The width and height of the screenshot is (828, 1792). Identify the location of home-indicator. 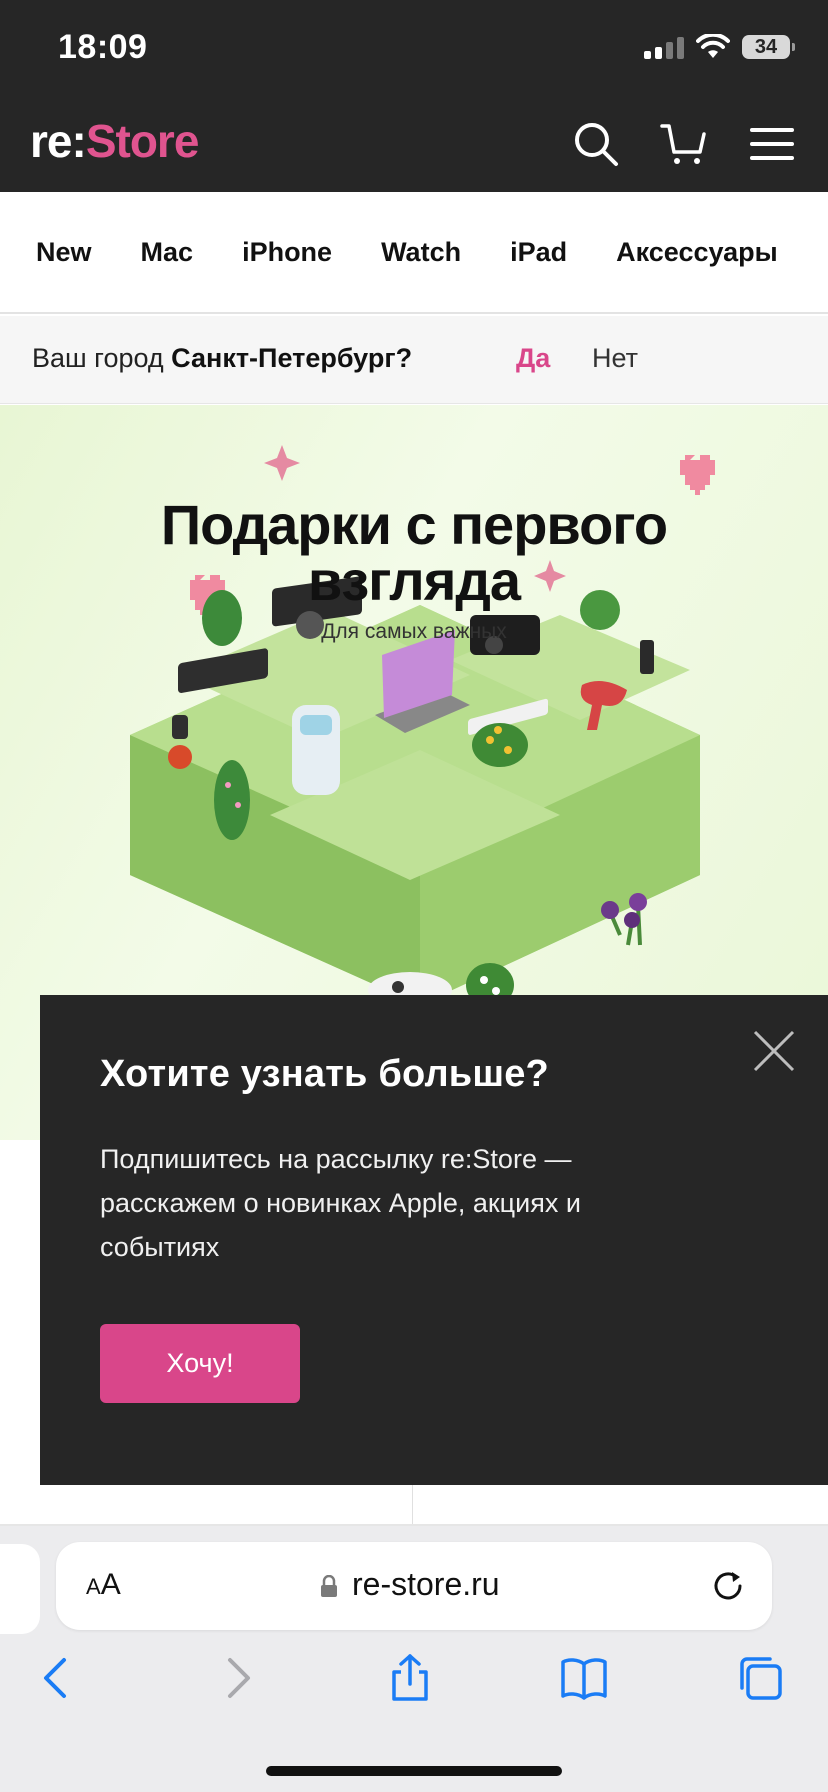
(414, 1771).